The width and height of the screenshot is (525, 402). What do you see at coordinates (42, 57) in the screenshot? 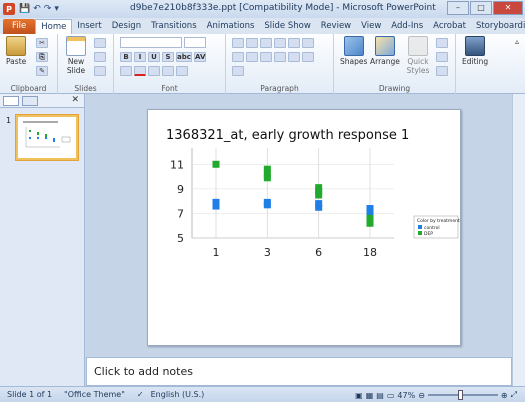
I see `copy-icon: ⎘` at bounding box center [42, 57].